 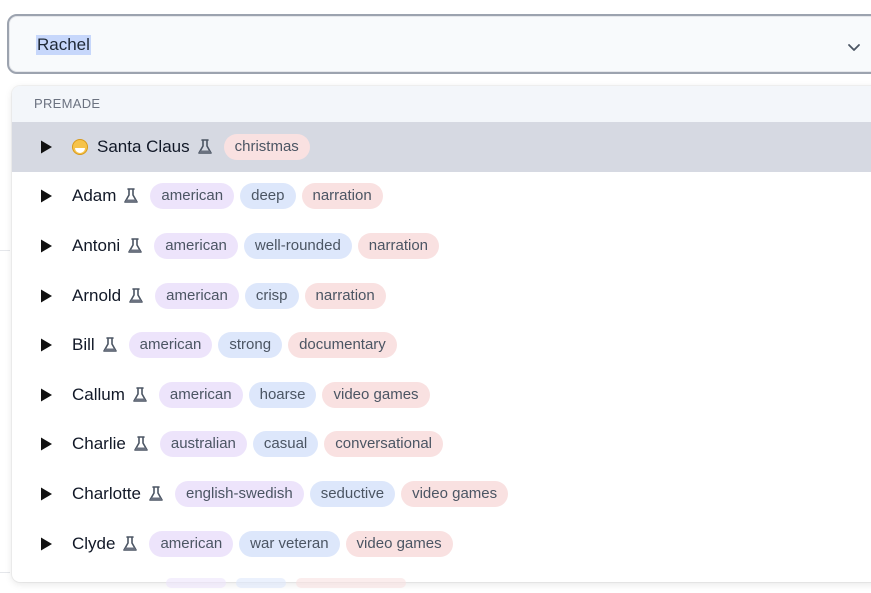 What do you see at coordinates (289, 543) in the screenshot?
I see `tag-badge: war veteran` at bounding box center [289, 543].